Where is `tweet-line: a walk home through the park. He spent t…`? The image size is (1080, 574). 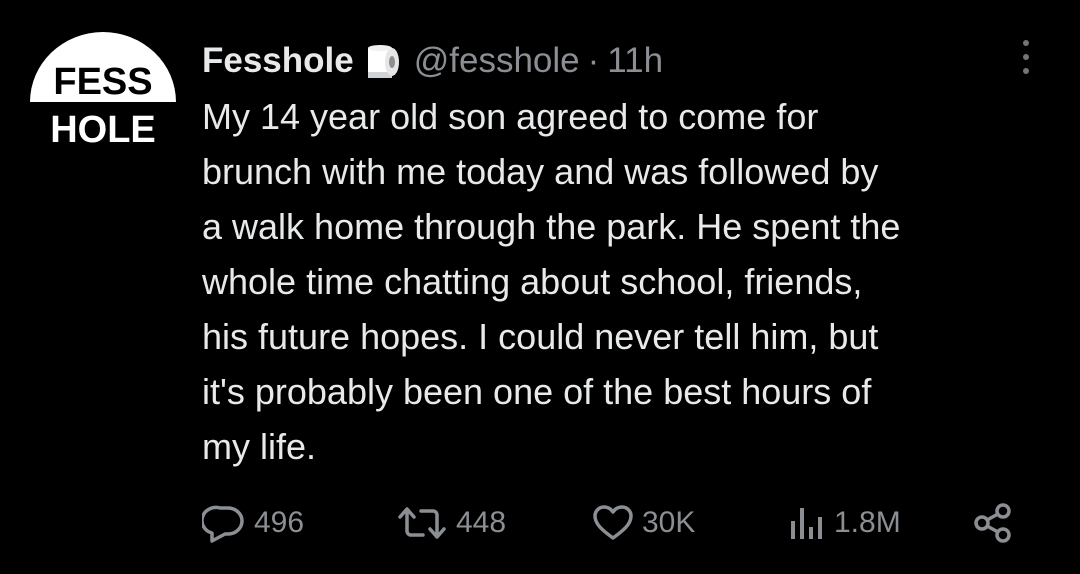 tweet-line: a walk home through the park. He spent t… is located at coordinates (551, 226).